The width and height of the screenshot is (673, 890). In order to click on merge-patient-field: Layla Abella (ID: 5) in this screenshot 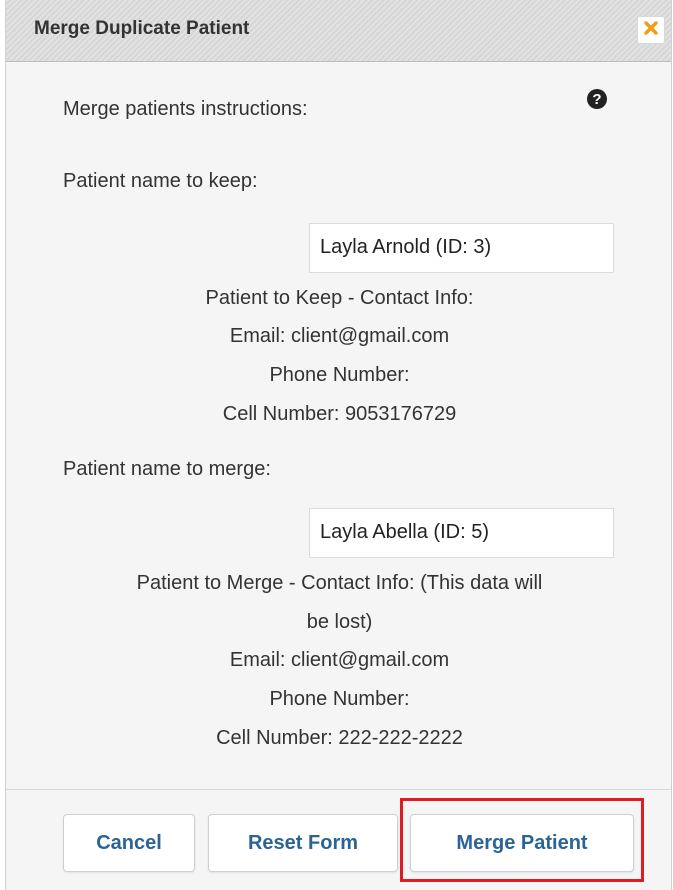, I will do `click(461, 533)`.